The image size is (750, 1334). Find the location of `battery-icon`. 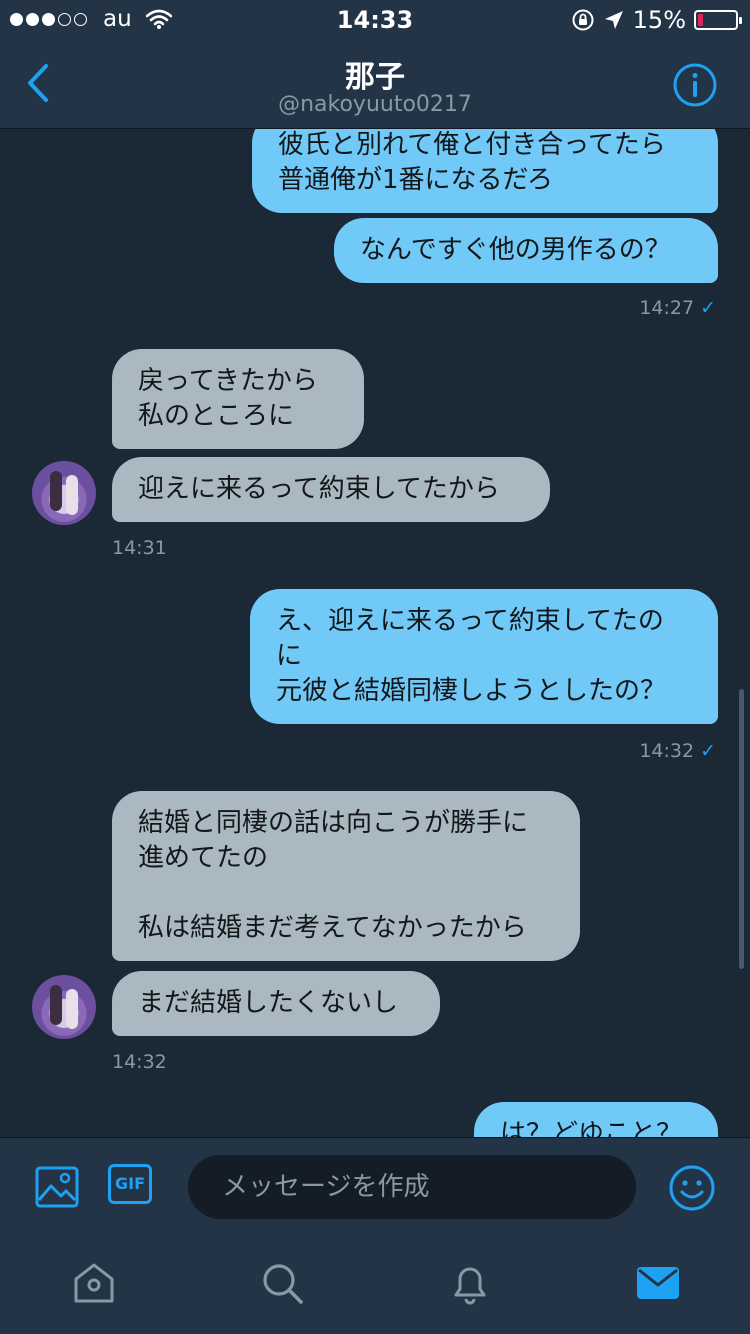

battery-icon is located at coordinates (718, 20).